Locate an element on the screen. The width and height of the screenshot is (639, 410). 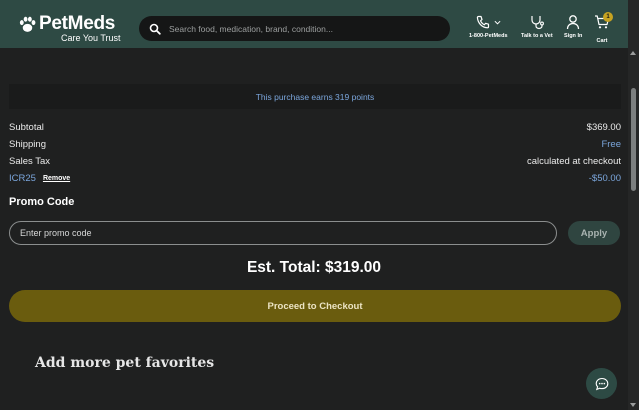
shipping-row: Shipping Free is located at coordinates (315, 144).